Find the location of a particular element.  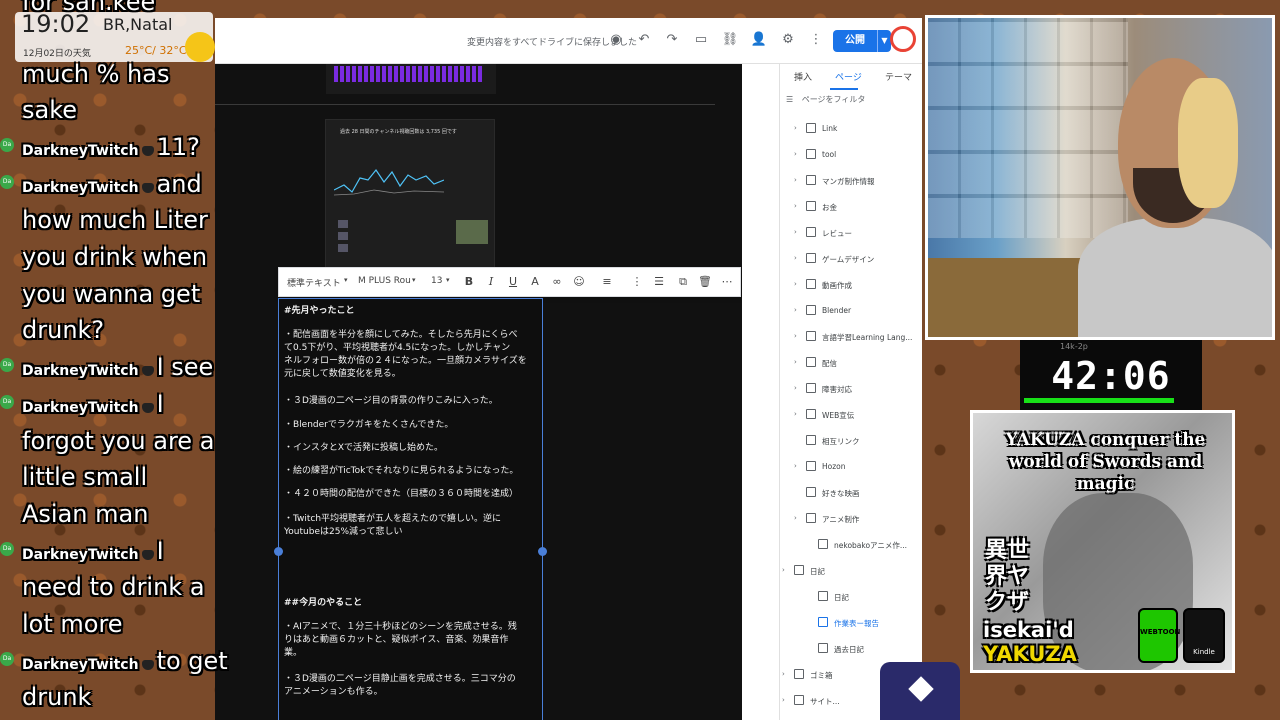

page-item: 相互リンク is located at coordinates (851, 442).